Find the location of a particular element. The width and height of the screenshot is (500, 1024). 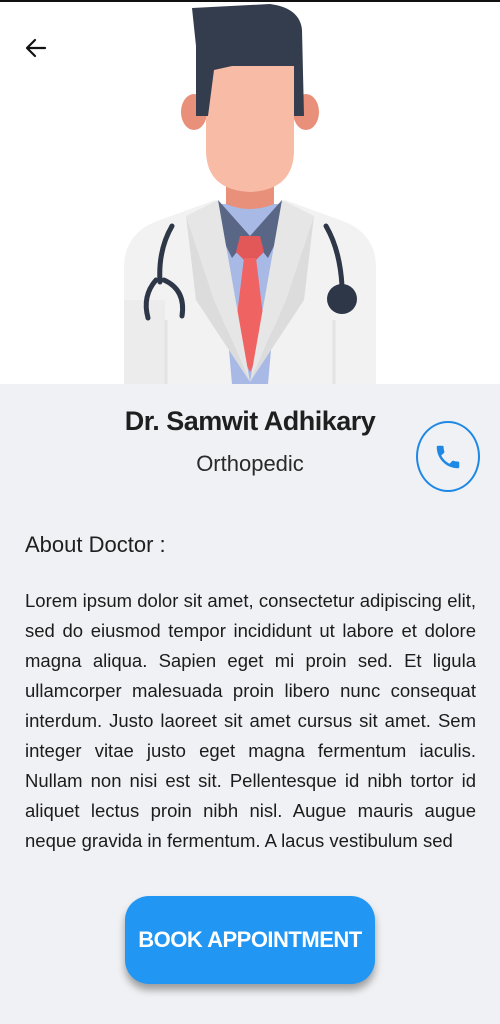

arrow-left-icon is located at coordinates (36, 48).